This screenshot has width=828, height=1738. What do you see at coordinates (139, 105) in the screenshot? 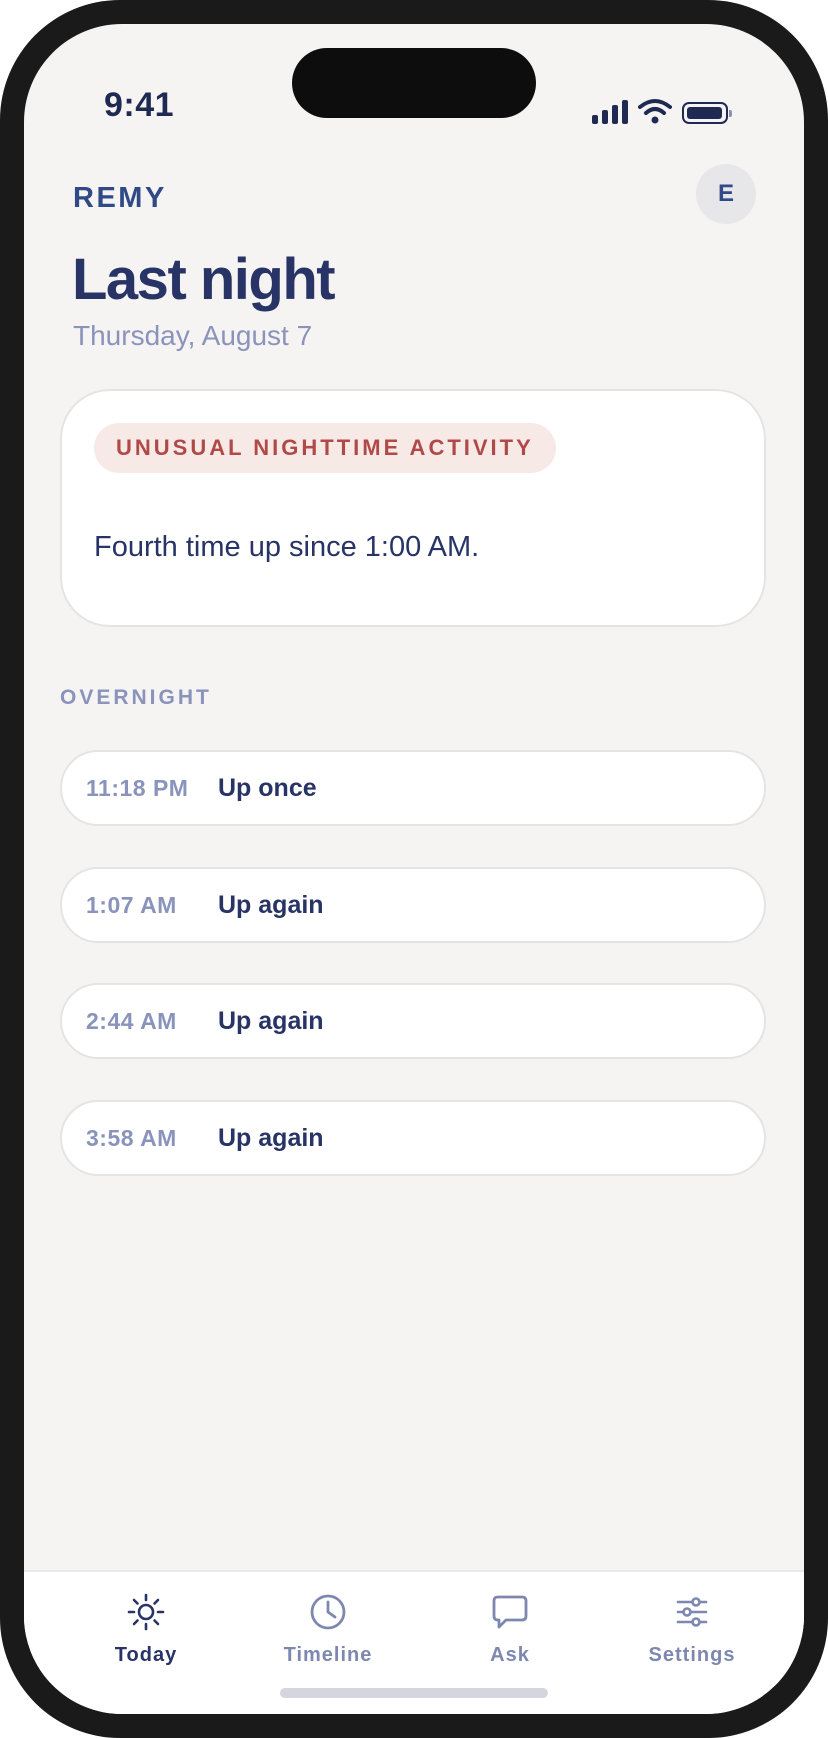
I see `status-bar-time: 9:41` at bounding box center [139, 105].